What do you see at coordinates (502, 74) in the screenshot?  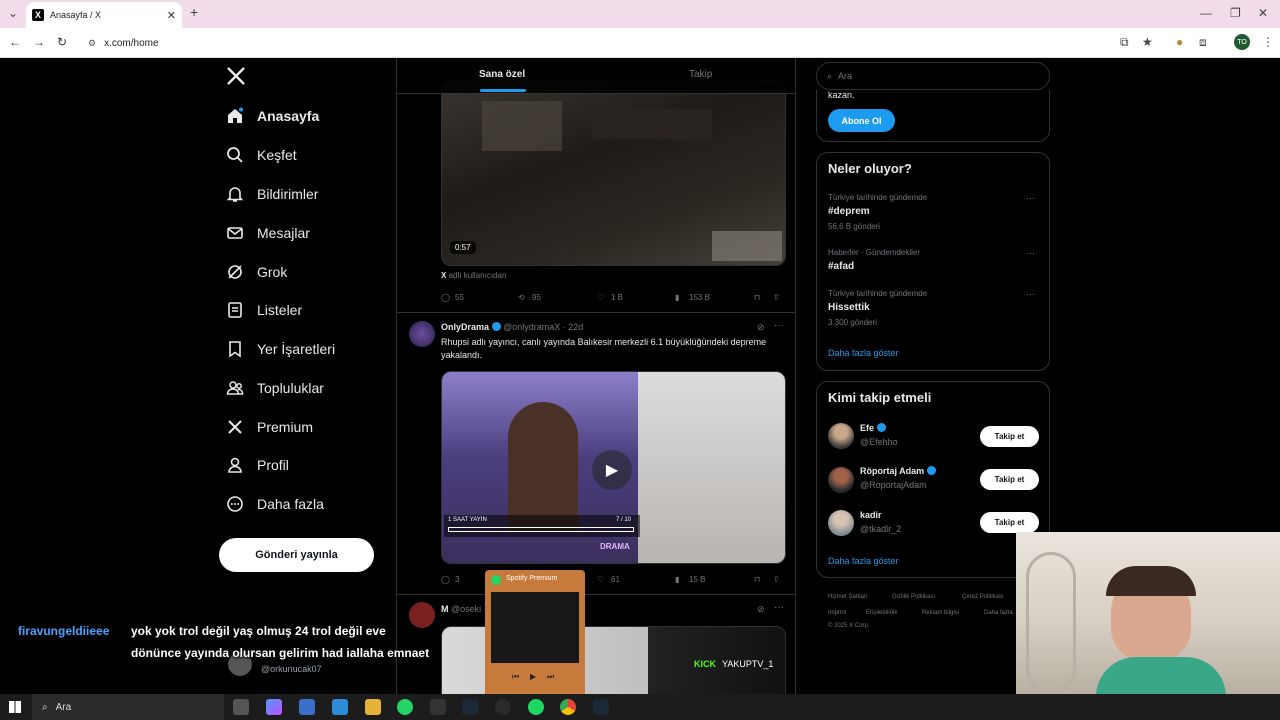 I see `tab-for-you: Sana özel` at bounding box center [502, 74].